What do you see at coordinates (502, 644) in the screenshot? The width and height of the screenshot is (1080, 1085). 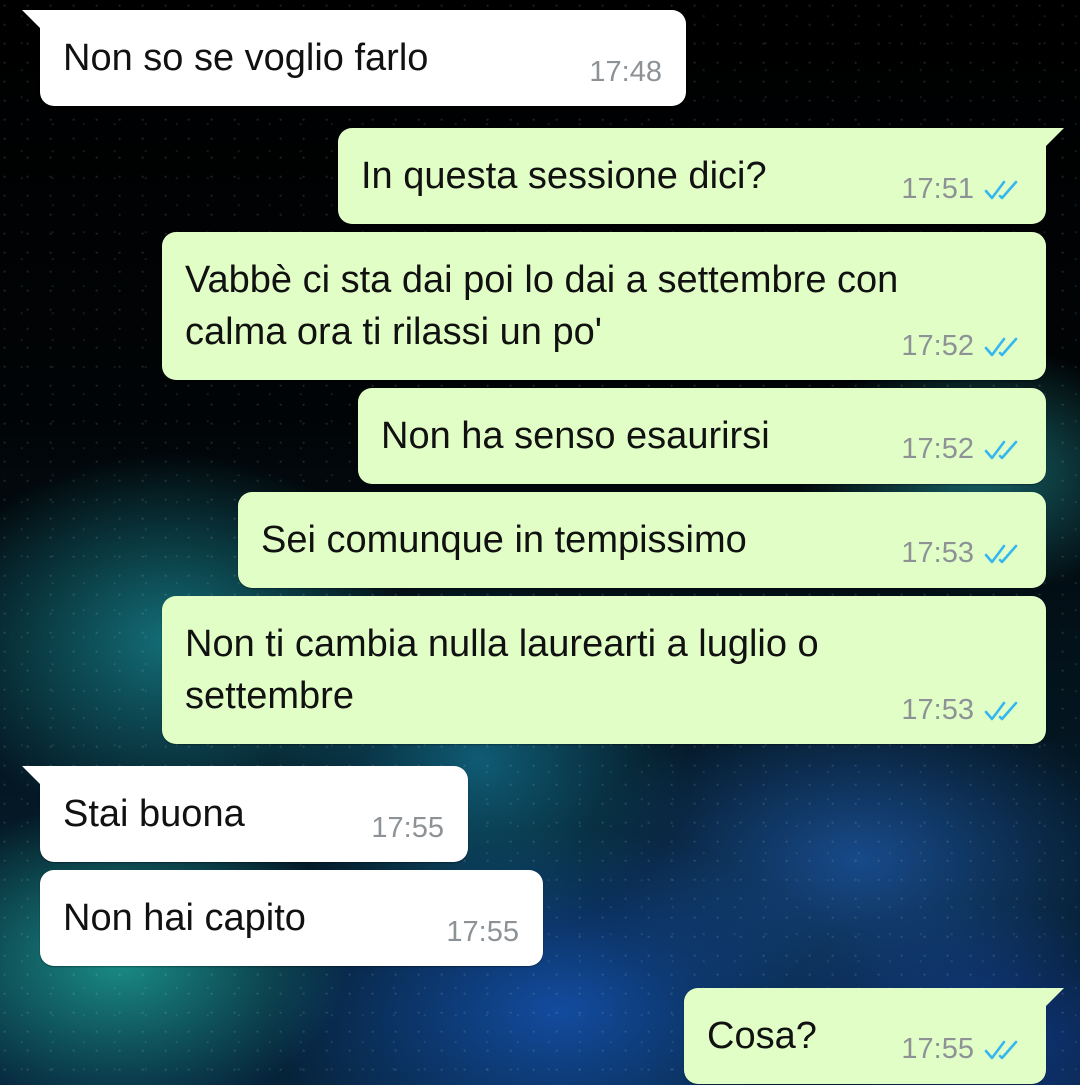 I see `message-text-line-1: Non ti cambia nulla laurearti a luglio o` at bounding box center [502, 644].